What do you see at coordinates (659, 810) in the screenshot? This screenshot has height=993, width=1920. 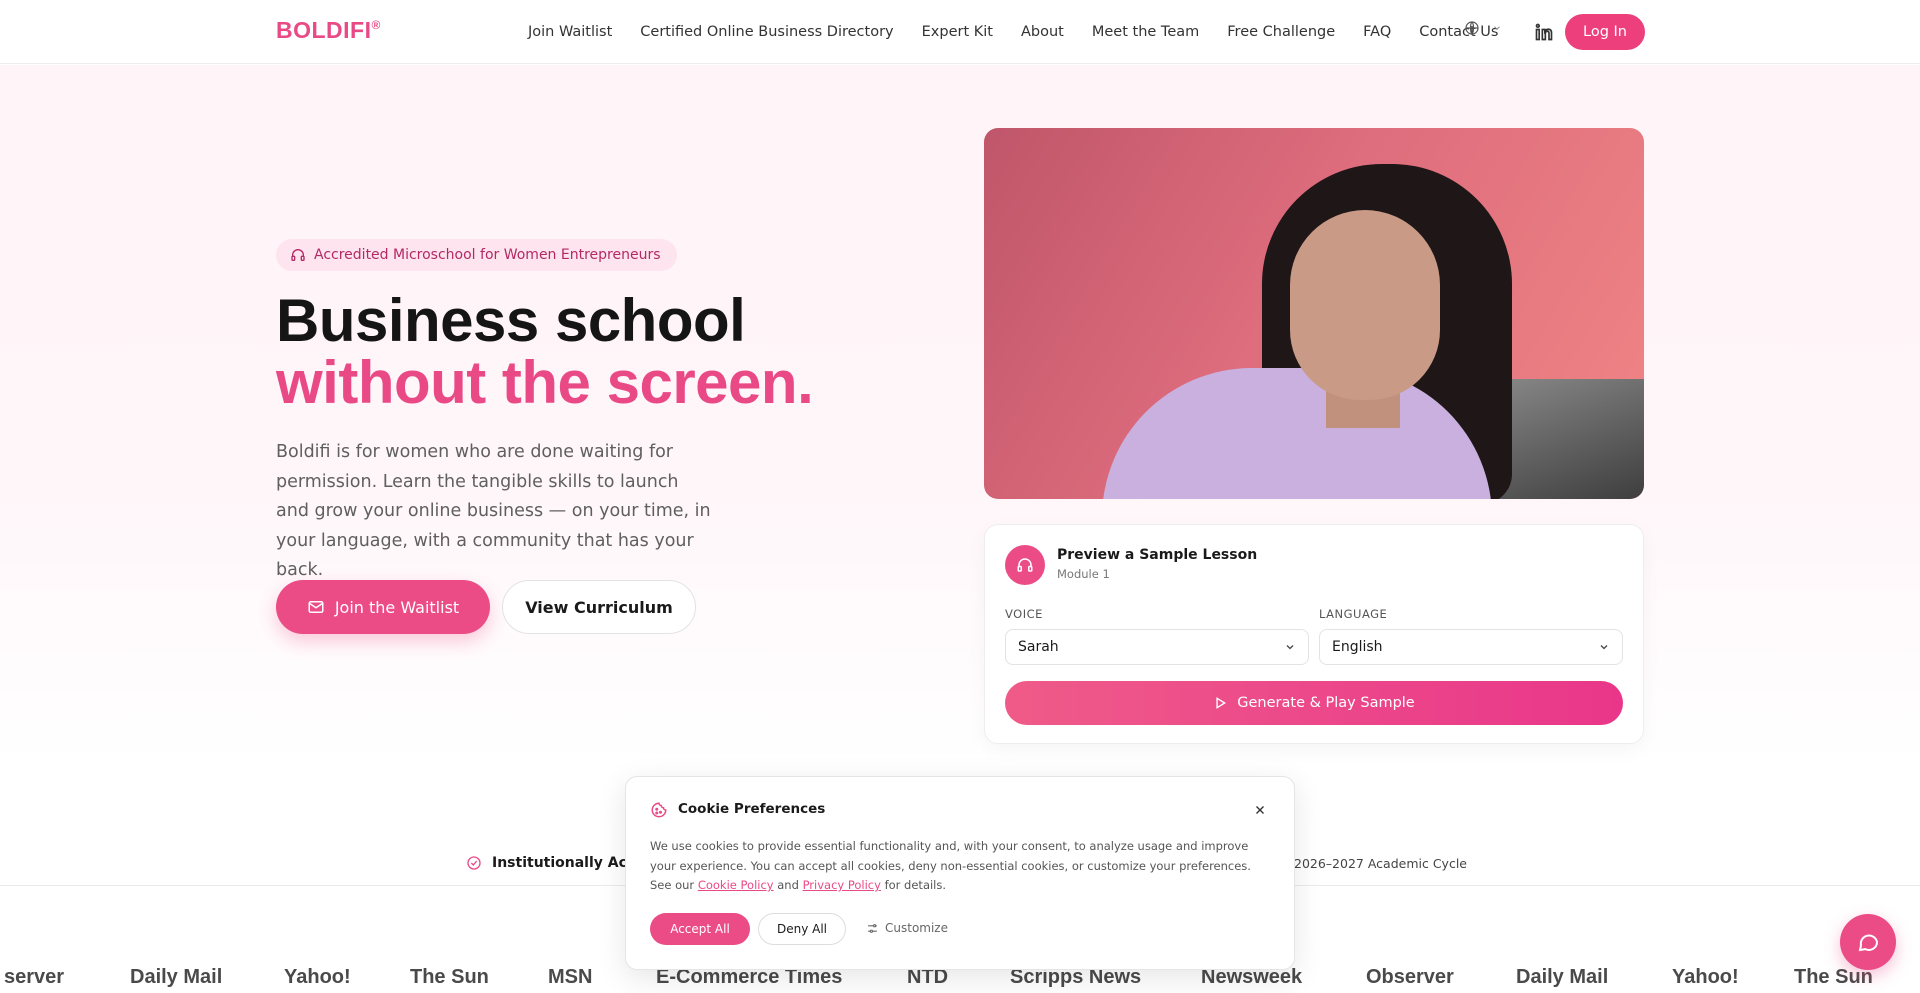 I see `cookie-icon` at bounding box center [659, 810].